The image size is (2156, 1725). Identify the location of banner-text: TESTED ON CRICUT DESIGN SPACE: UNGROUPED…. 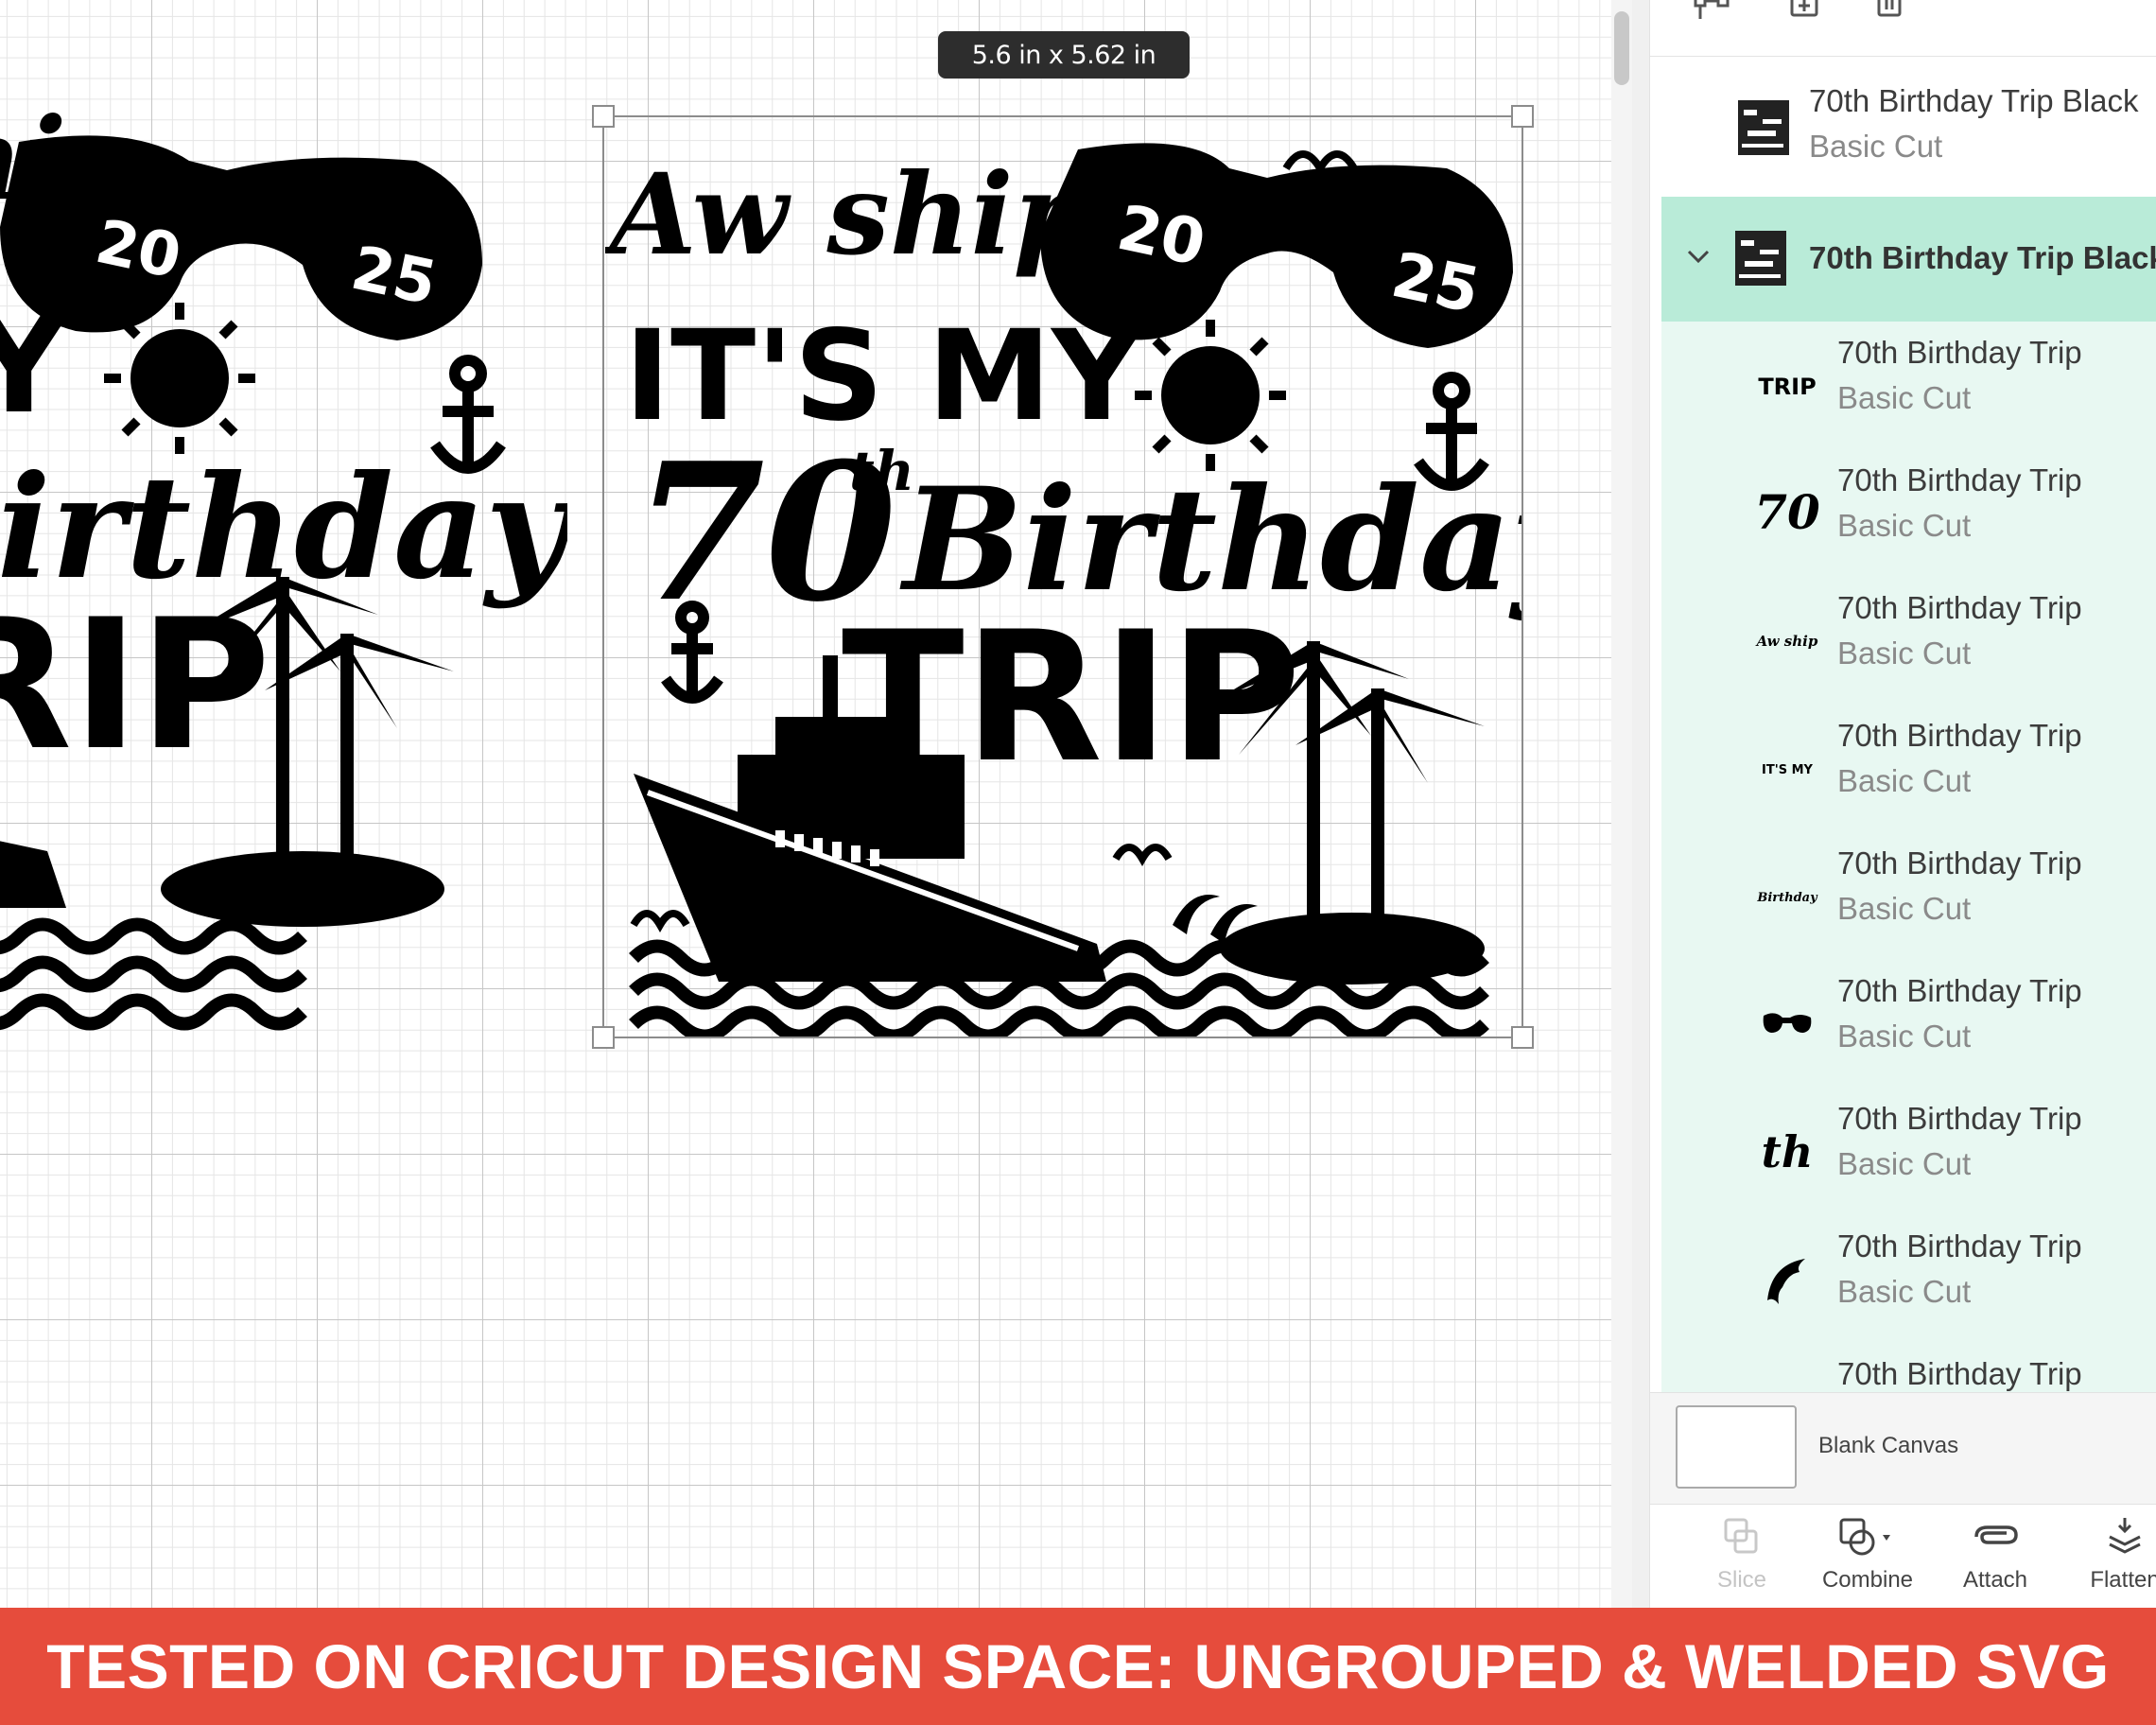
(1078, 1666).